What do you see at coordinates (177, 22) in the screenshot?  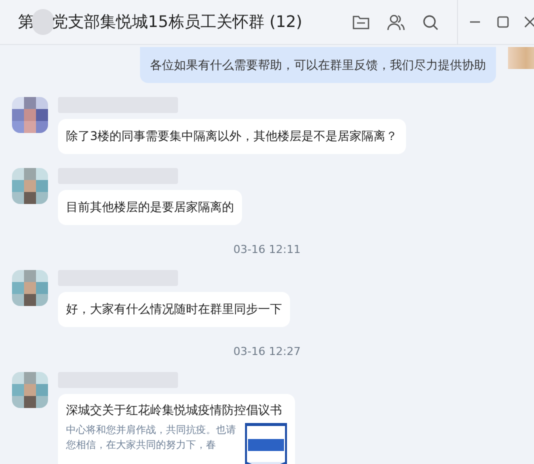 I see `chat-title: 党支部集悦城15栋员工关怀群 (12)` at bounding box center [177, 22].